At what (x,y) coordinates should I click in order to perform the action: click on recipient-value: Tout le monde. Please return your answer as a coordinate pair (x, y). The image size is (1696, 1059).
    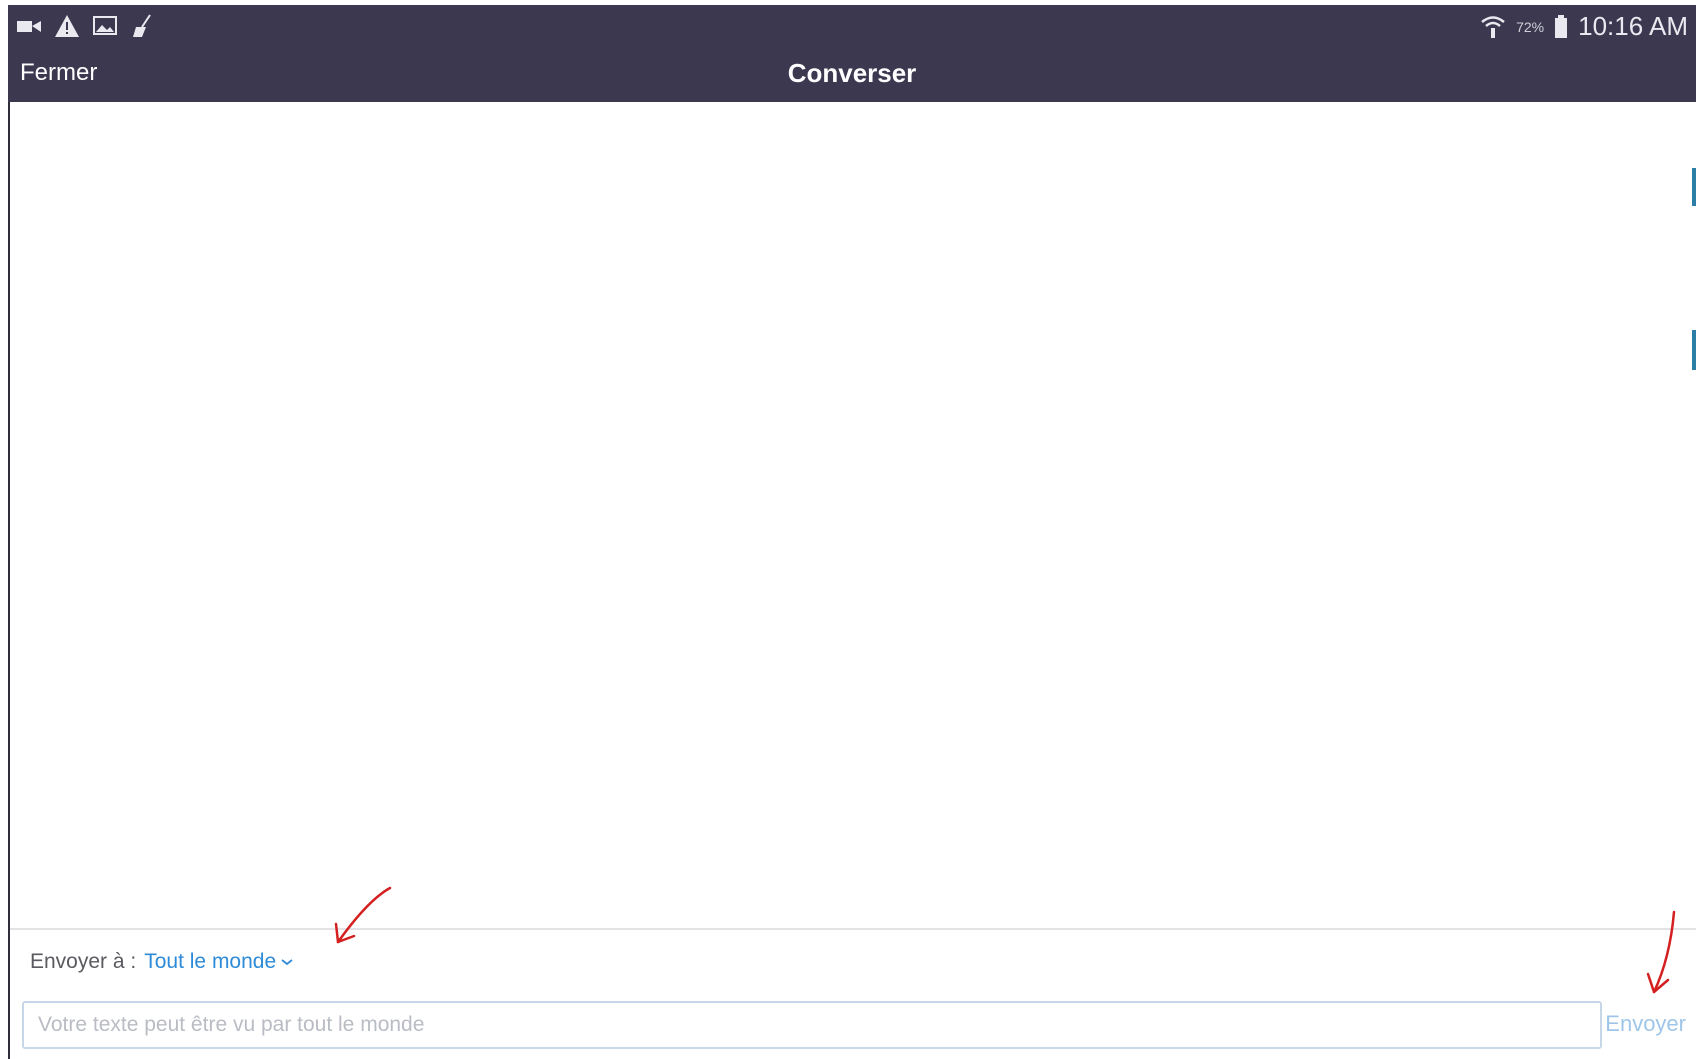
    Looking at the image, I should click on (210, 961).